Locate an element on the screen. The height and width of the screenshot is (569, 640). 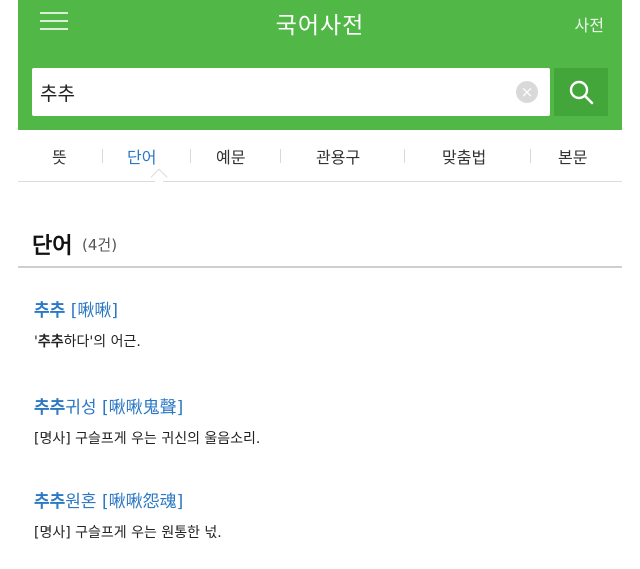
entry-suffix: 귀성 is located at coordinates (81, 408).